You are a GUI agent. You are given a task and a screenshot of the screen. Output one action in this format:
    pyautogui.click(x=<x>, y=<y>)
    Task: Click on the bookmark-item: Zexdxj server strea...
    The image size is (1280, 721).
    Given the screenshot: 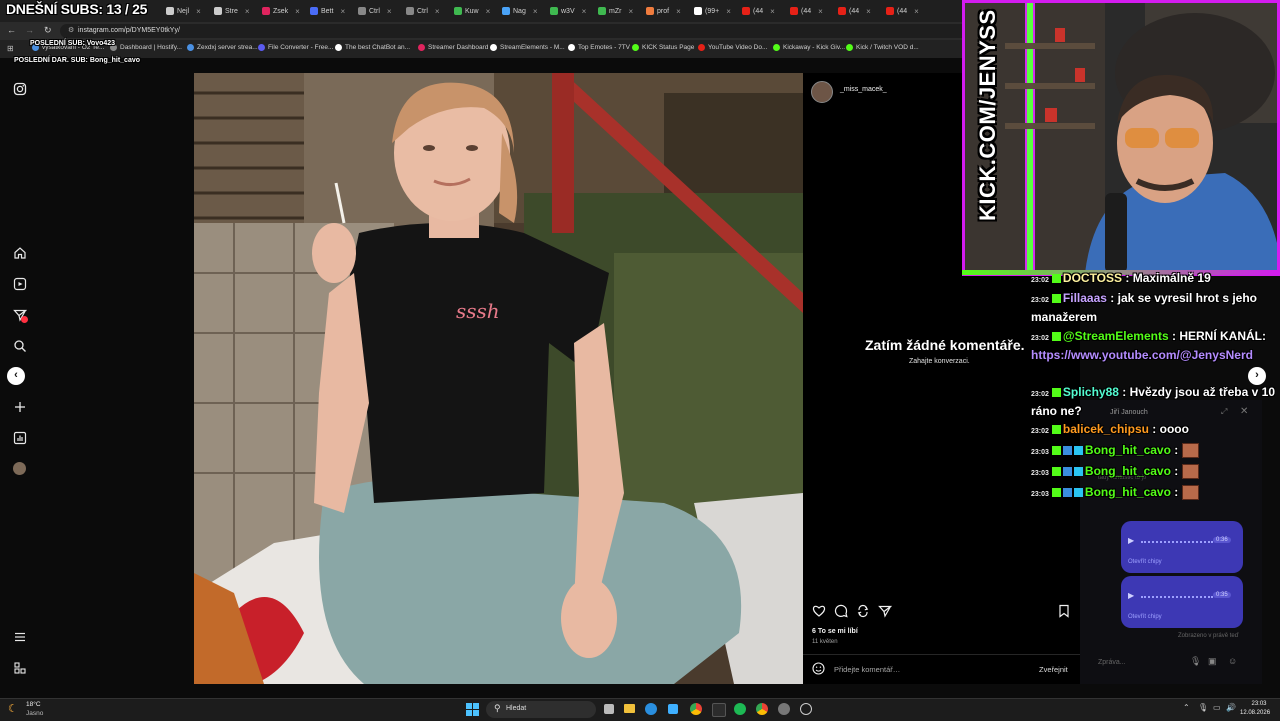 What is the action you would take?
    pyautogui.click(x=222, y=47)
    